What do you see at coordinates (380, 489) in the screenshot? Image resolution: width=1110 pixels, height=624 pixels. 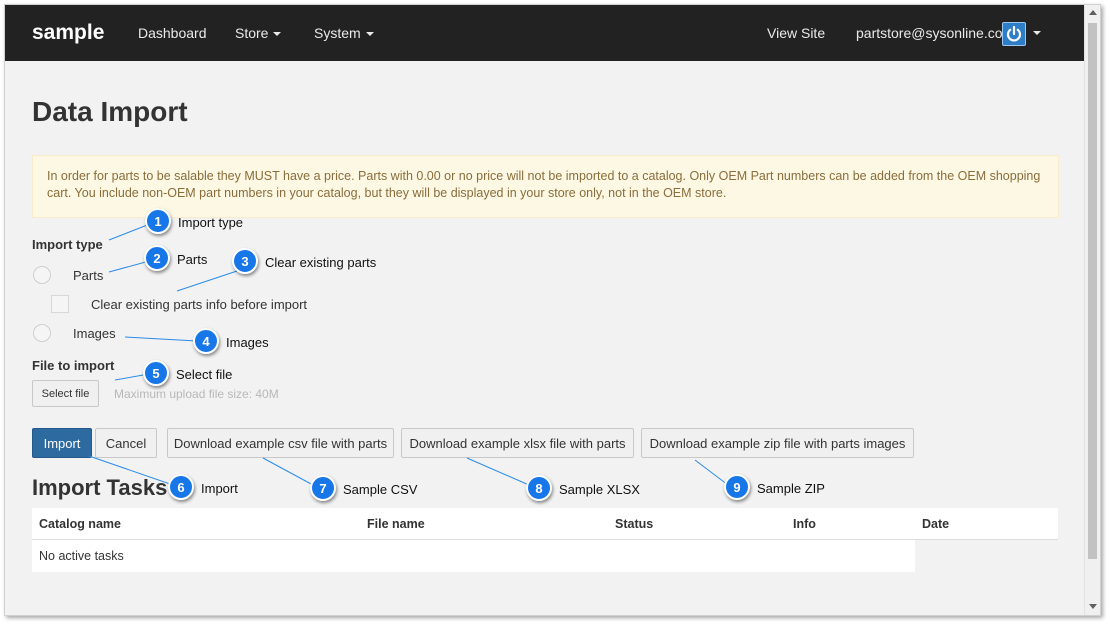 I see `callout-text-7: Sample CSV` at bounding box center [380, 489].